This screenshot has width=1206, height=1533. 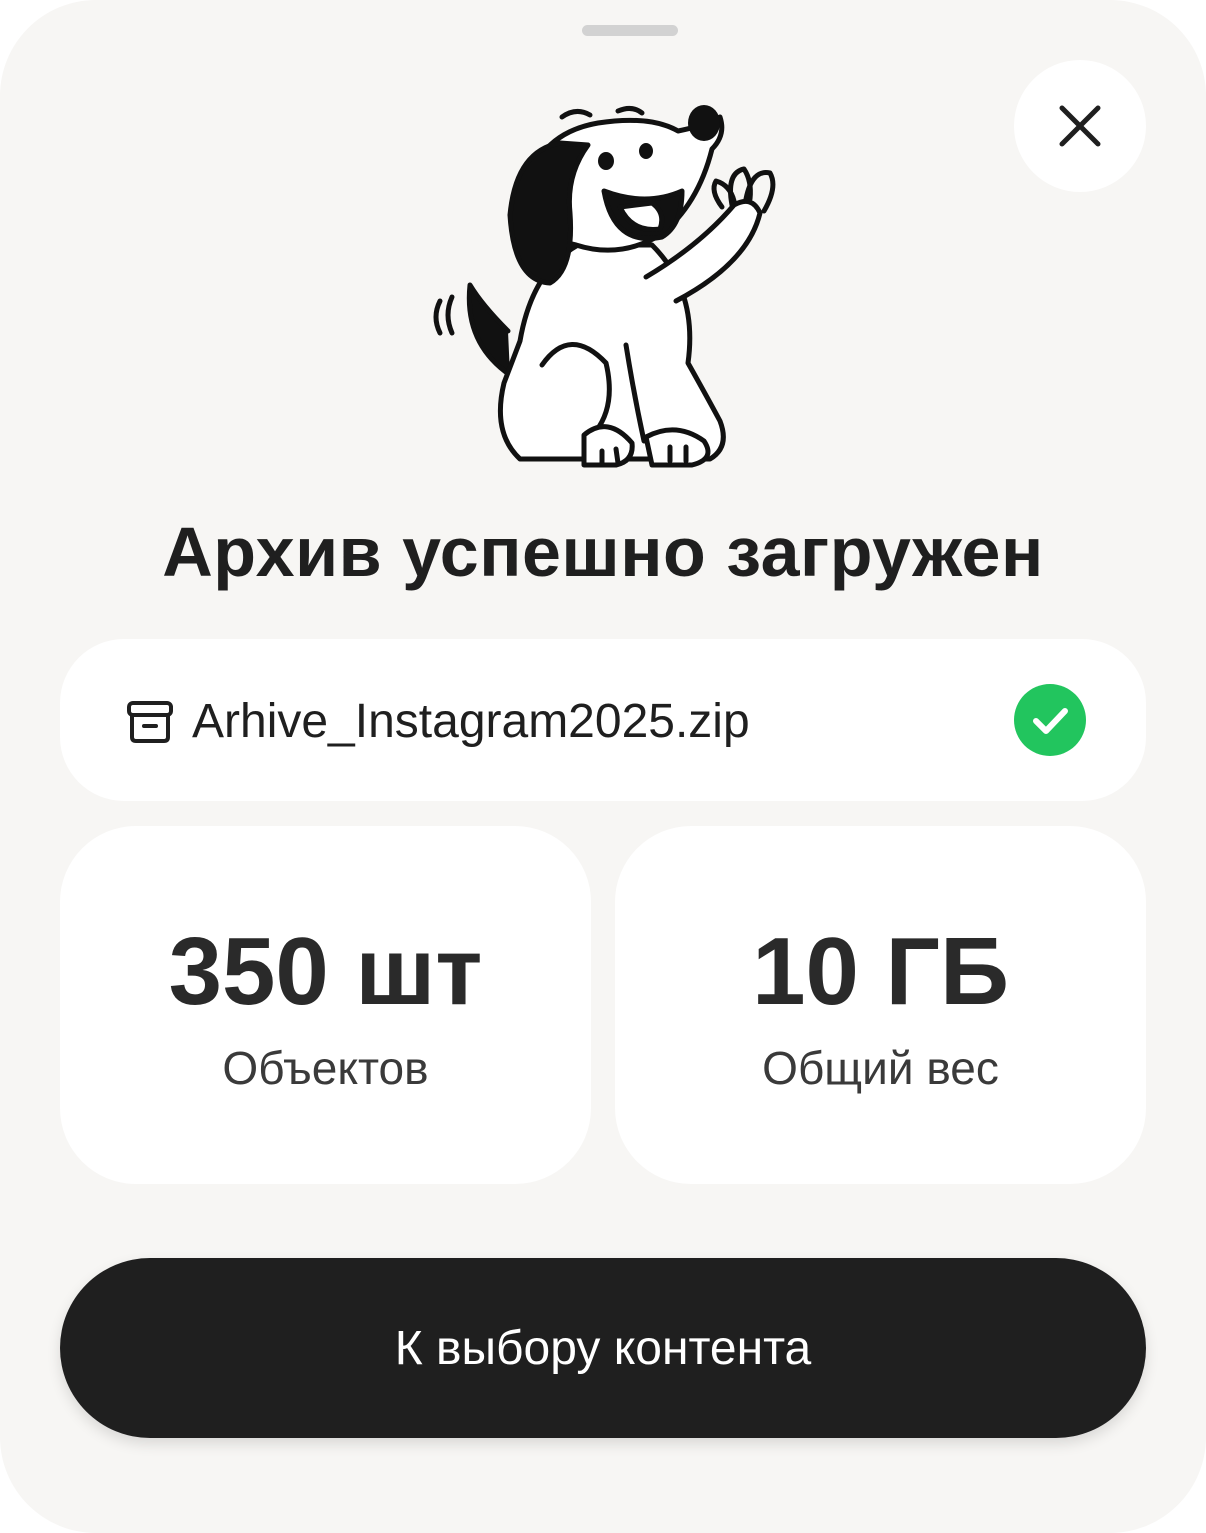 I want to click on objects-count-label: Объектов, so click(x=325, y=1068).